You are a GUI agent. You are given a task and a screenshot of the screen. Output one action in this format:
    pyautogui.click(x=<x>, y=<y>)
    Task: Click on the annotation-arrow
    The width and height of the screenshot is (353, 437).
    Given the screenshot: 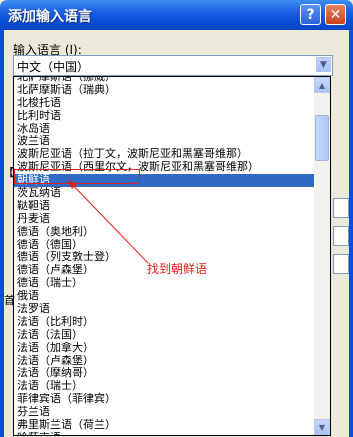 What is the action you would take?
    pyautogui.click(x=108, y=221)
    